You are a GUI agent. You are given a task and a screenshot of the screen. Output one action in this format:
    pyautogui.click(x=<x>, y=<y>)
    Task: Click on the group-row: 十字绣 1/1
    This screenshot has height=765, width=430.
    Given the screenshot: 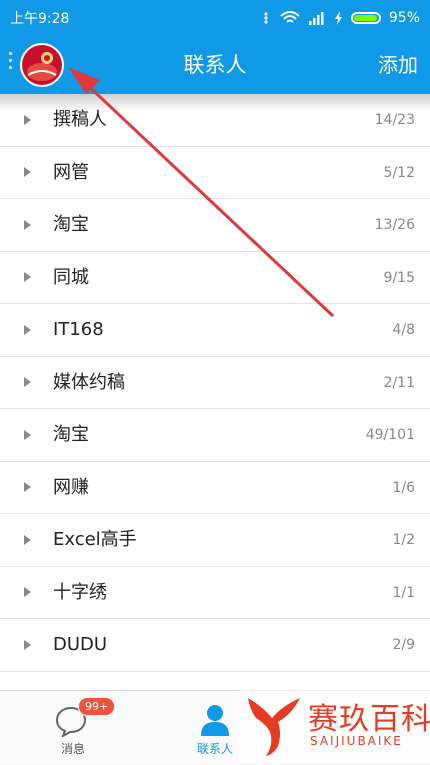 What is the action you would take?
    pyautogui.click(x=215, y=592)
    